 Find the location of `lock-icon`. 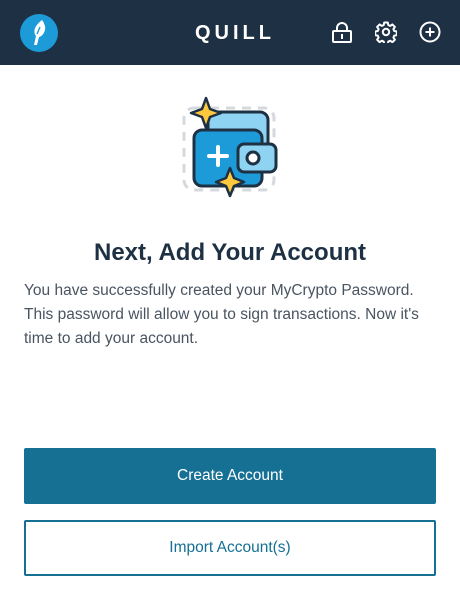

lock-icon is located at coordinates (342, 32).